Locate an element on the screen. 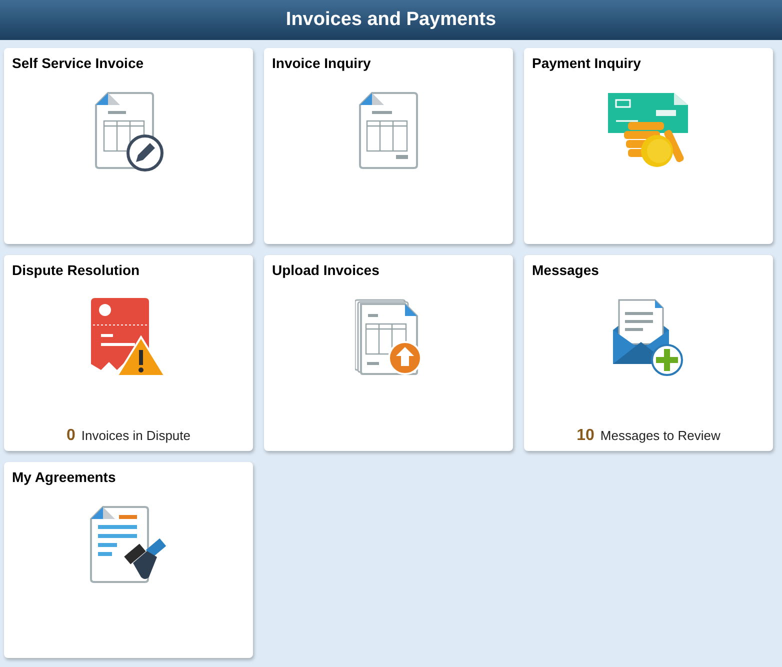 This screenshot has width=782, height=667. page-title: Invoices and Payments is located at coordinates (391, 20).